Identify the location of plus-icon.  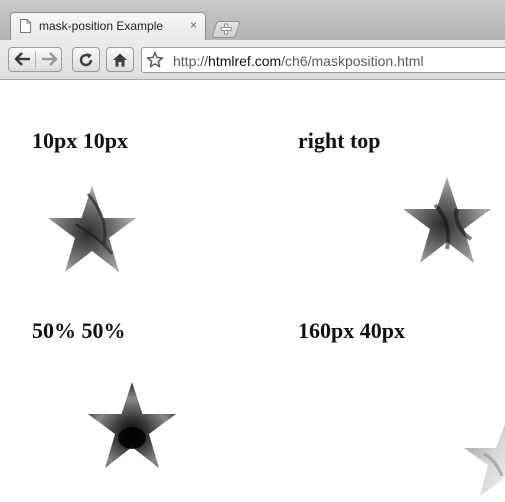
(226, 29).